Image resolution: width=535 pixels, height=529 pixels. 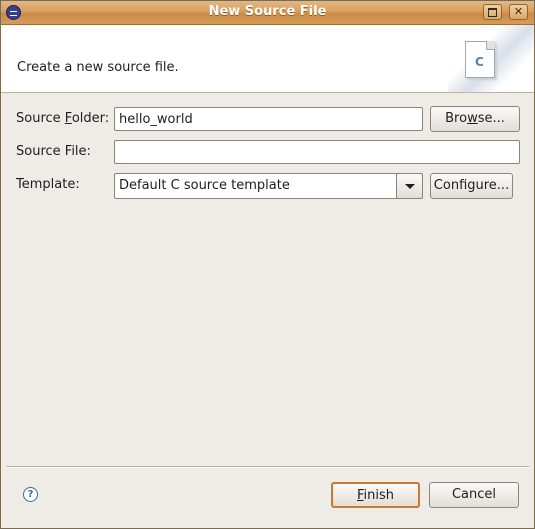 I want to click on source-folder-label: Source Folder:, so click(x=63, y=118).